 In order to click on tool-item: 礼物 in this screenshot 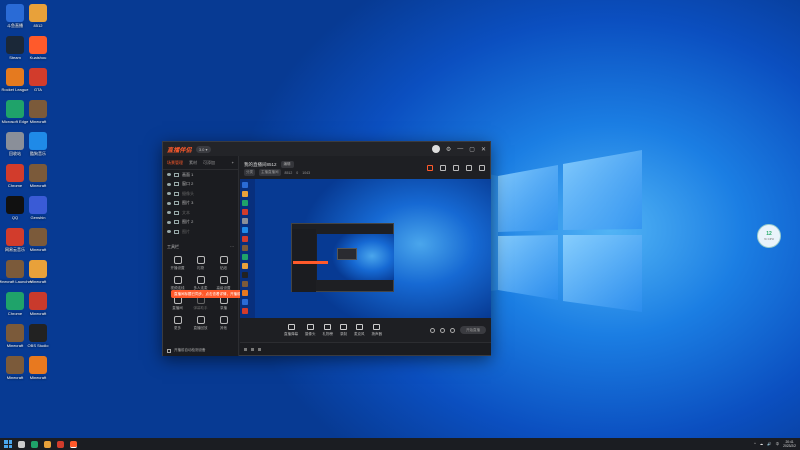, I will do `click(200, 263)`.